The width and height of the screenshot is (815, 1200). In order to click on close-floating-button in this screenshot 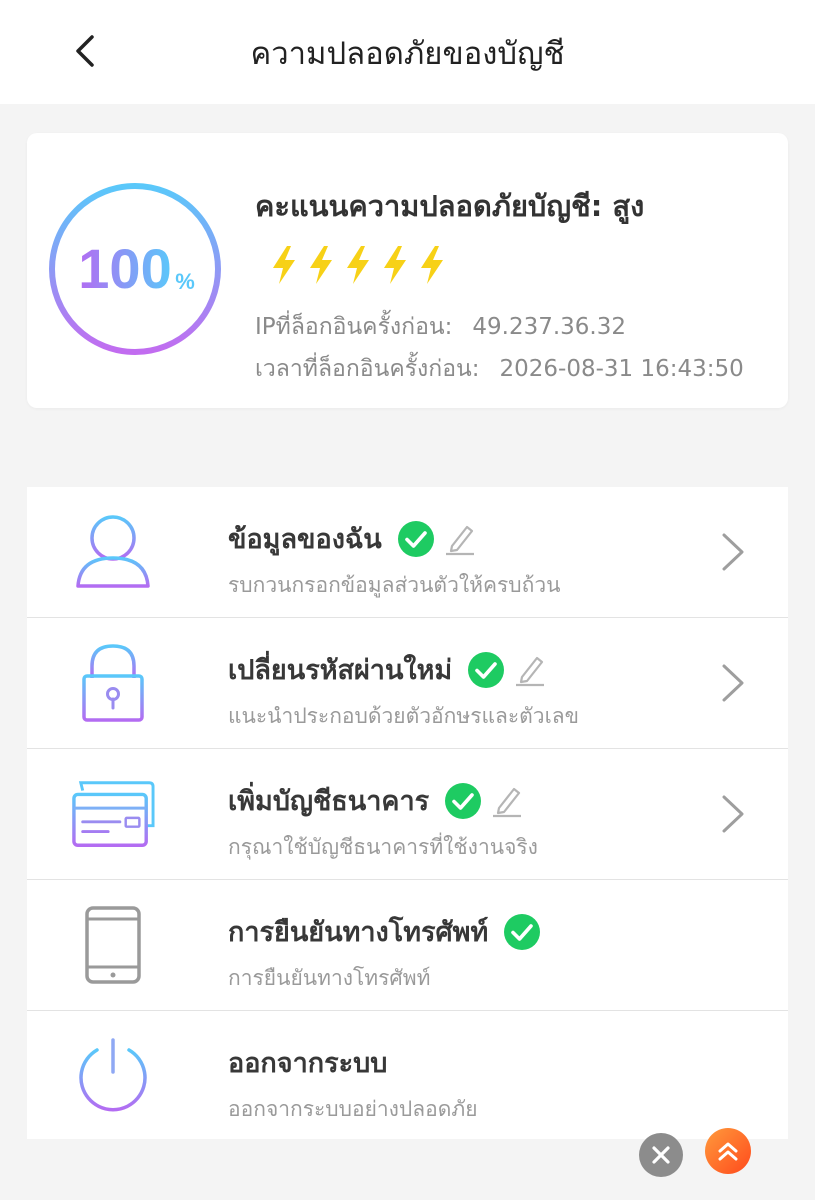, I will do `click(661, 1155)`.